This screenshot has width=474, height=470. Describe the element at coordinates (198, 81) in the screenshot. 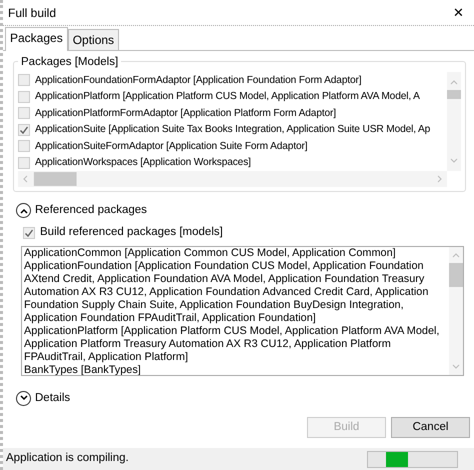

I see `package-label: ApplicationFoundationFormAdaptor [Application Foundation Form Adaptor]` at that location.